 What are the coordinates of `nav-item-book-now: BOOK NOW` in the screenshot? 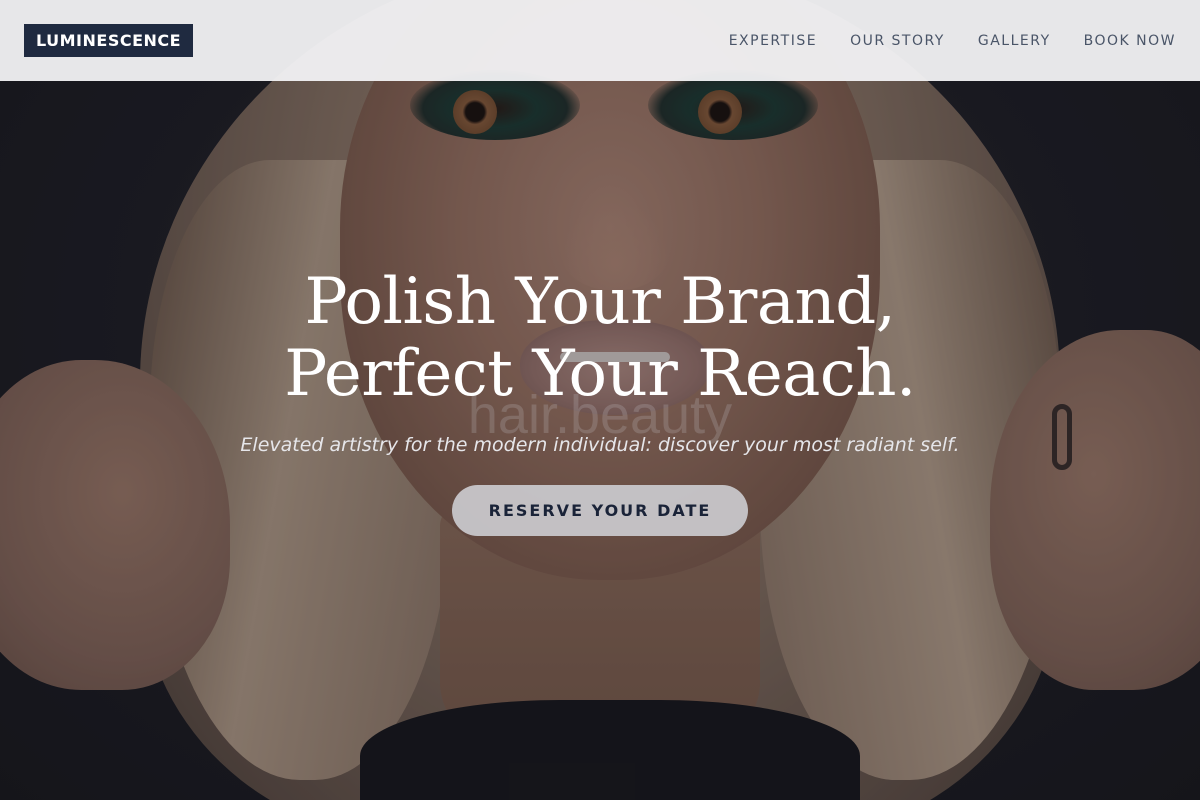 It's located at (1130, 41).